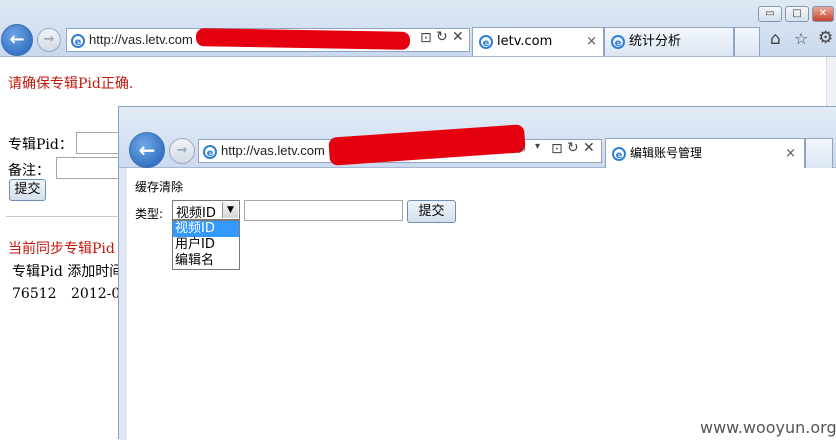  What do you see at coordinates (29, 171) in the screenshot?
I see `note-label: 备注：` at bounding box center [29, 171].